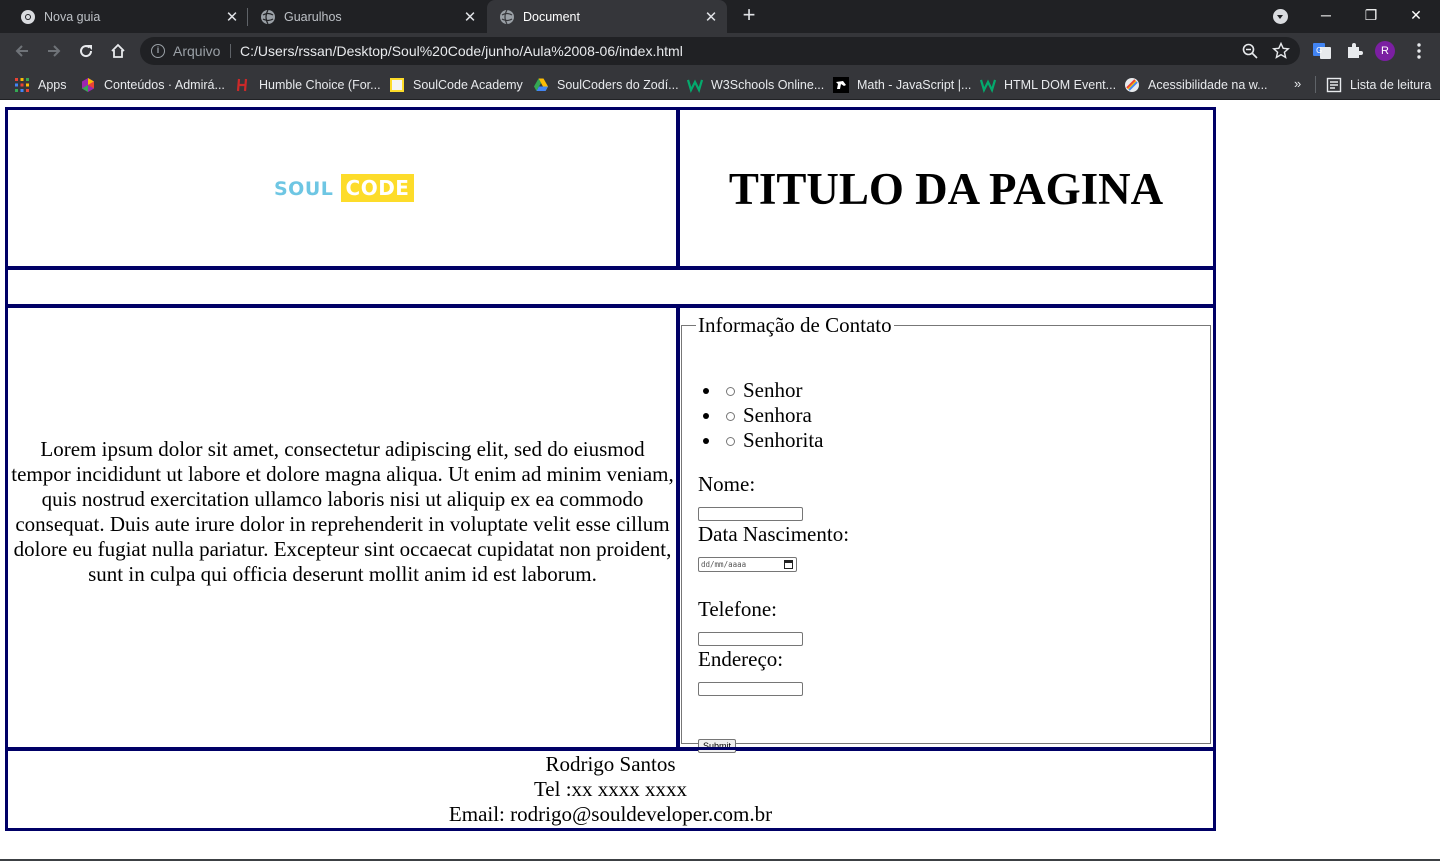 The image size is (1440, 861). I want to click on humble-h-icon, so click(242, 84).